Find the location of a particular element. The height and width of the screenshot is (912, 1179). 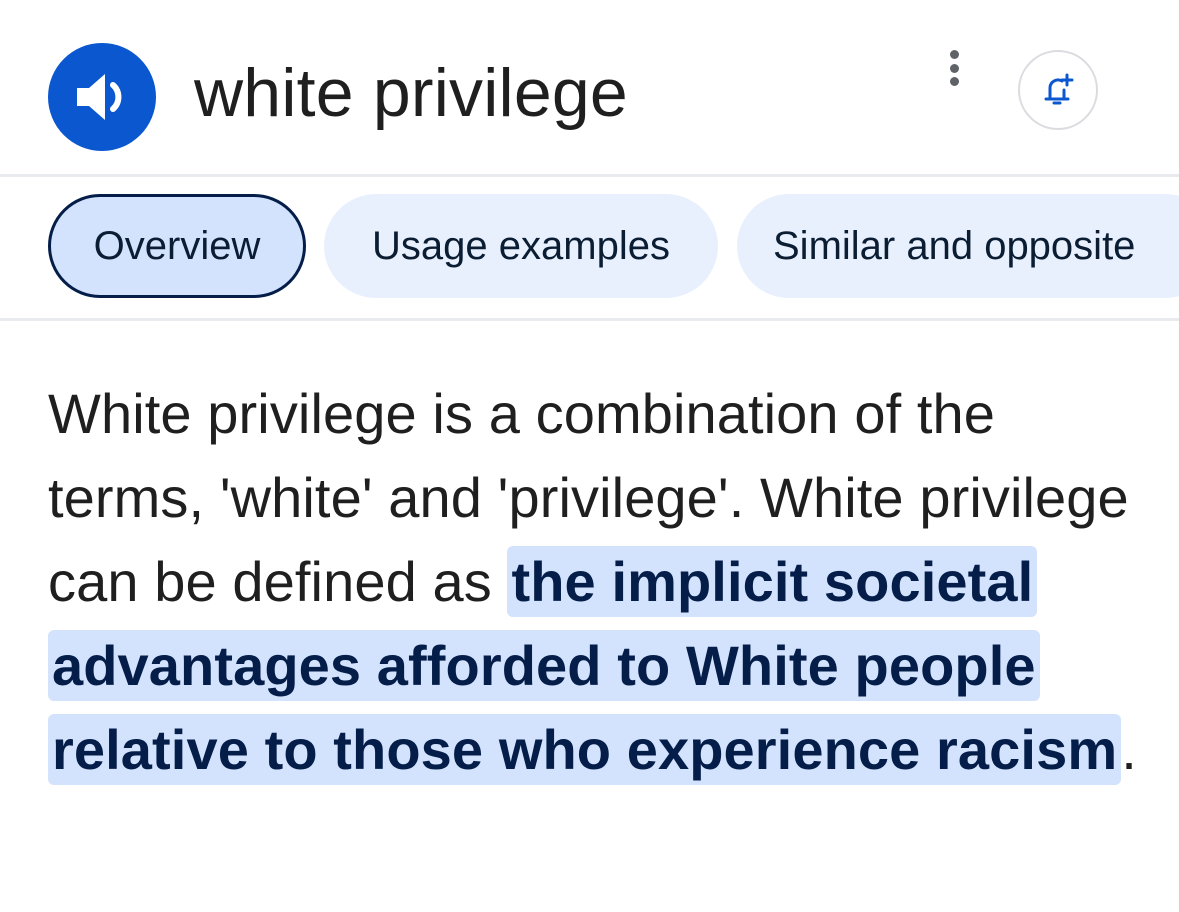

more-vert-icon is located at coordinates (954, 54).